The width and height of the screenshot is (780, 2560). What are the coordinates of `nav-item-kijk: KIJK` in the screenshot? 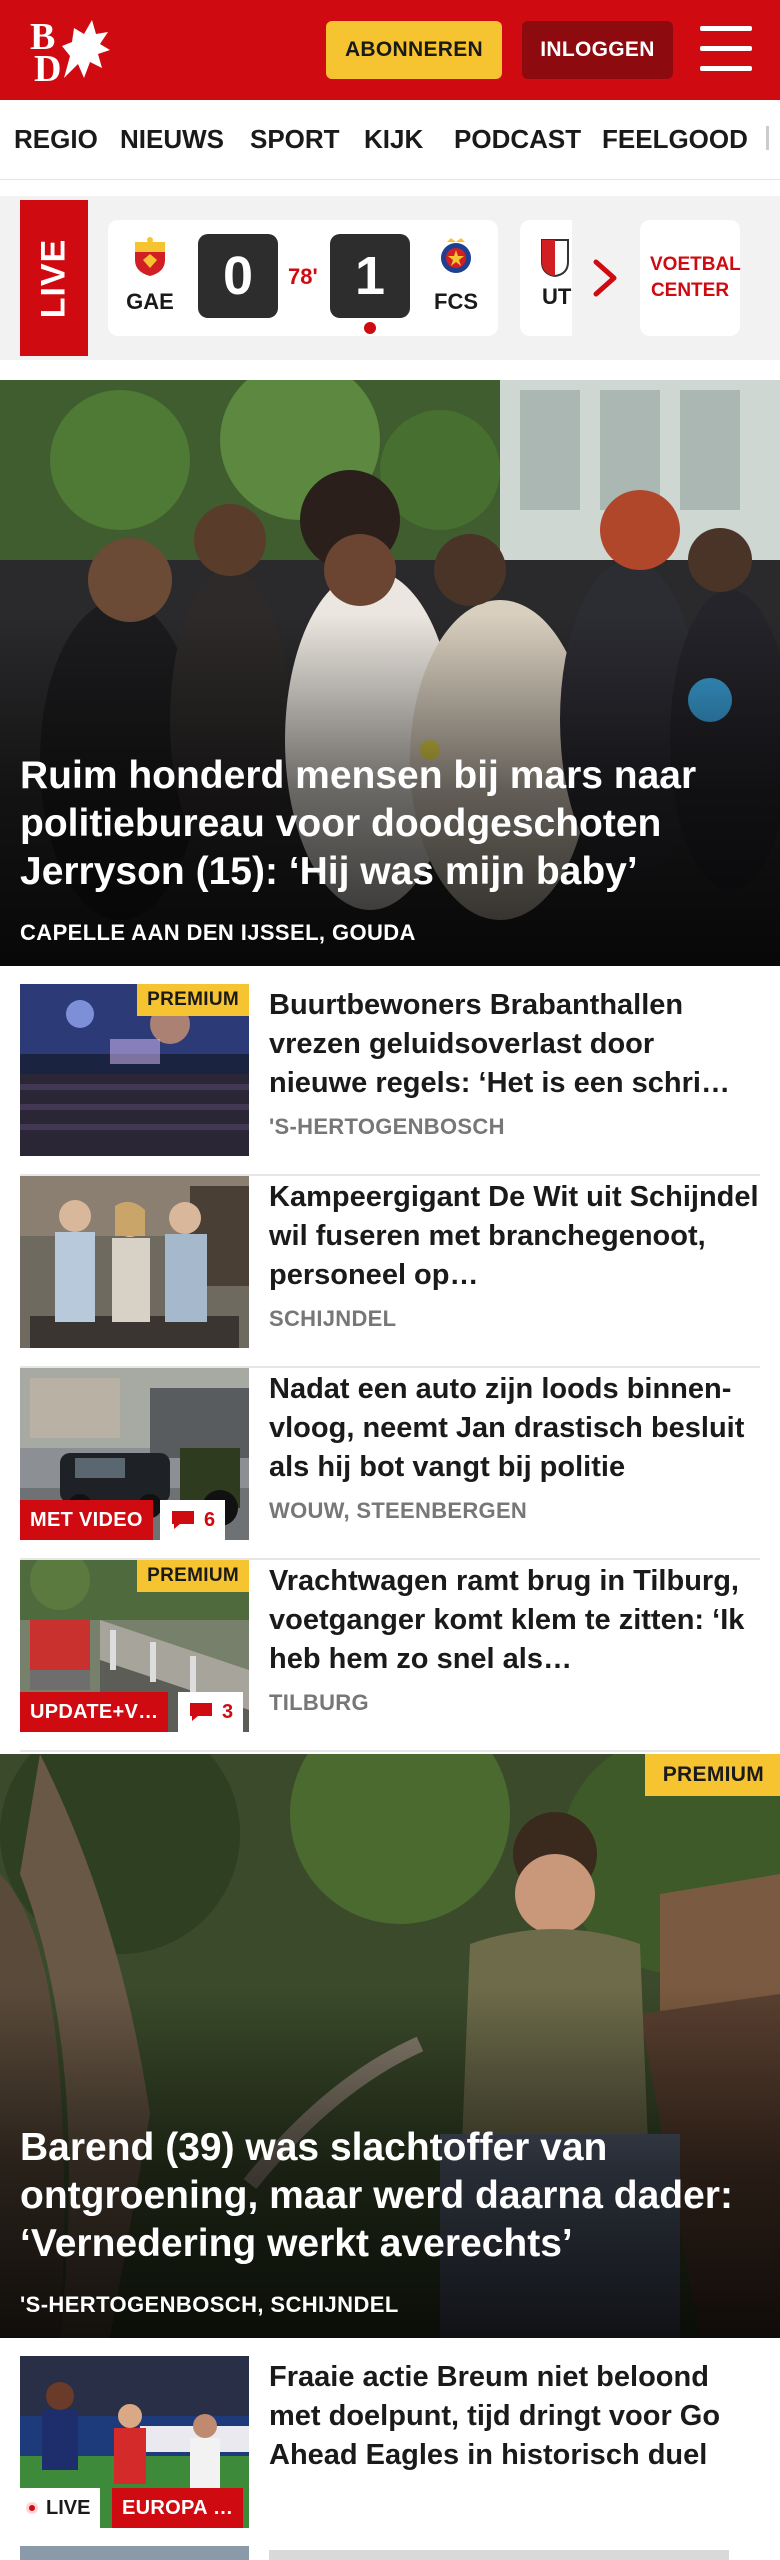 It's located at (393, 139).